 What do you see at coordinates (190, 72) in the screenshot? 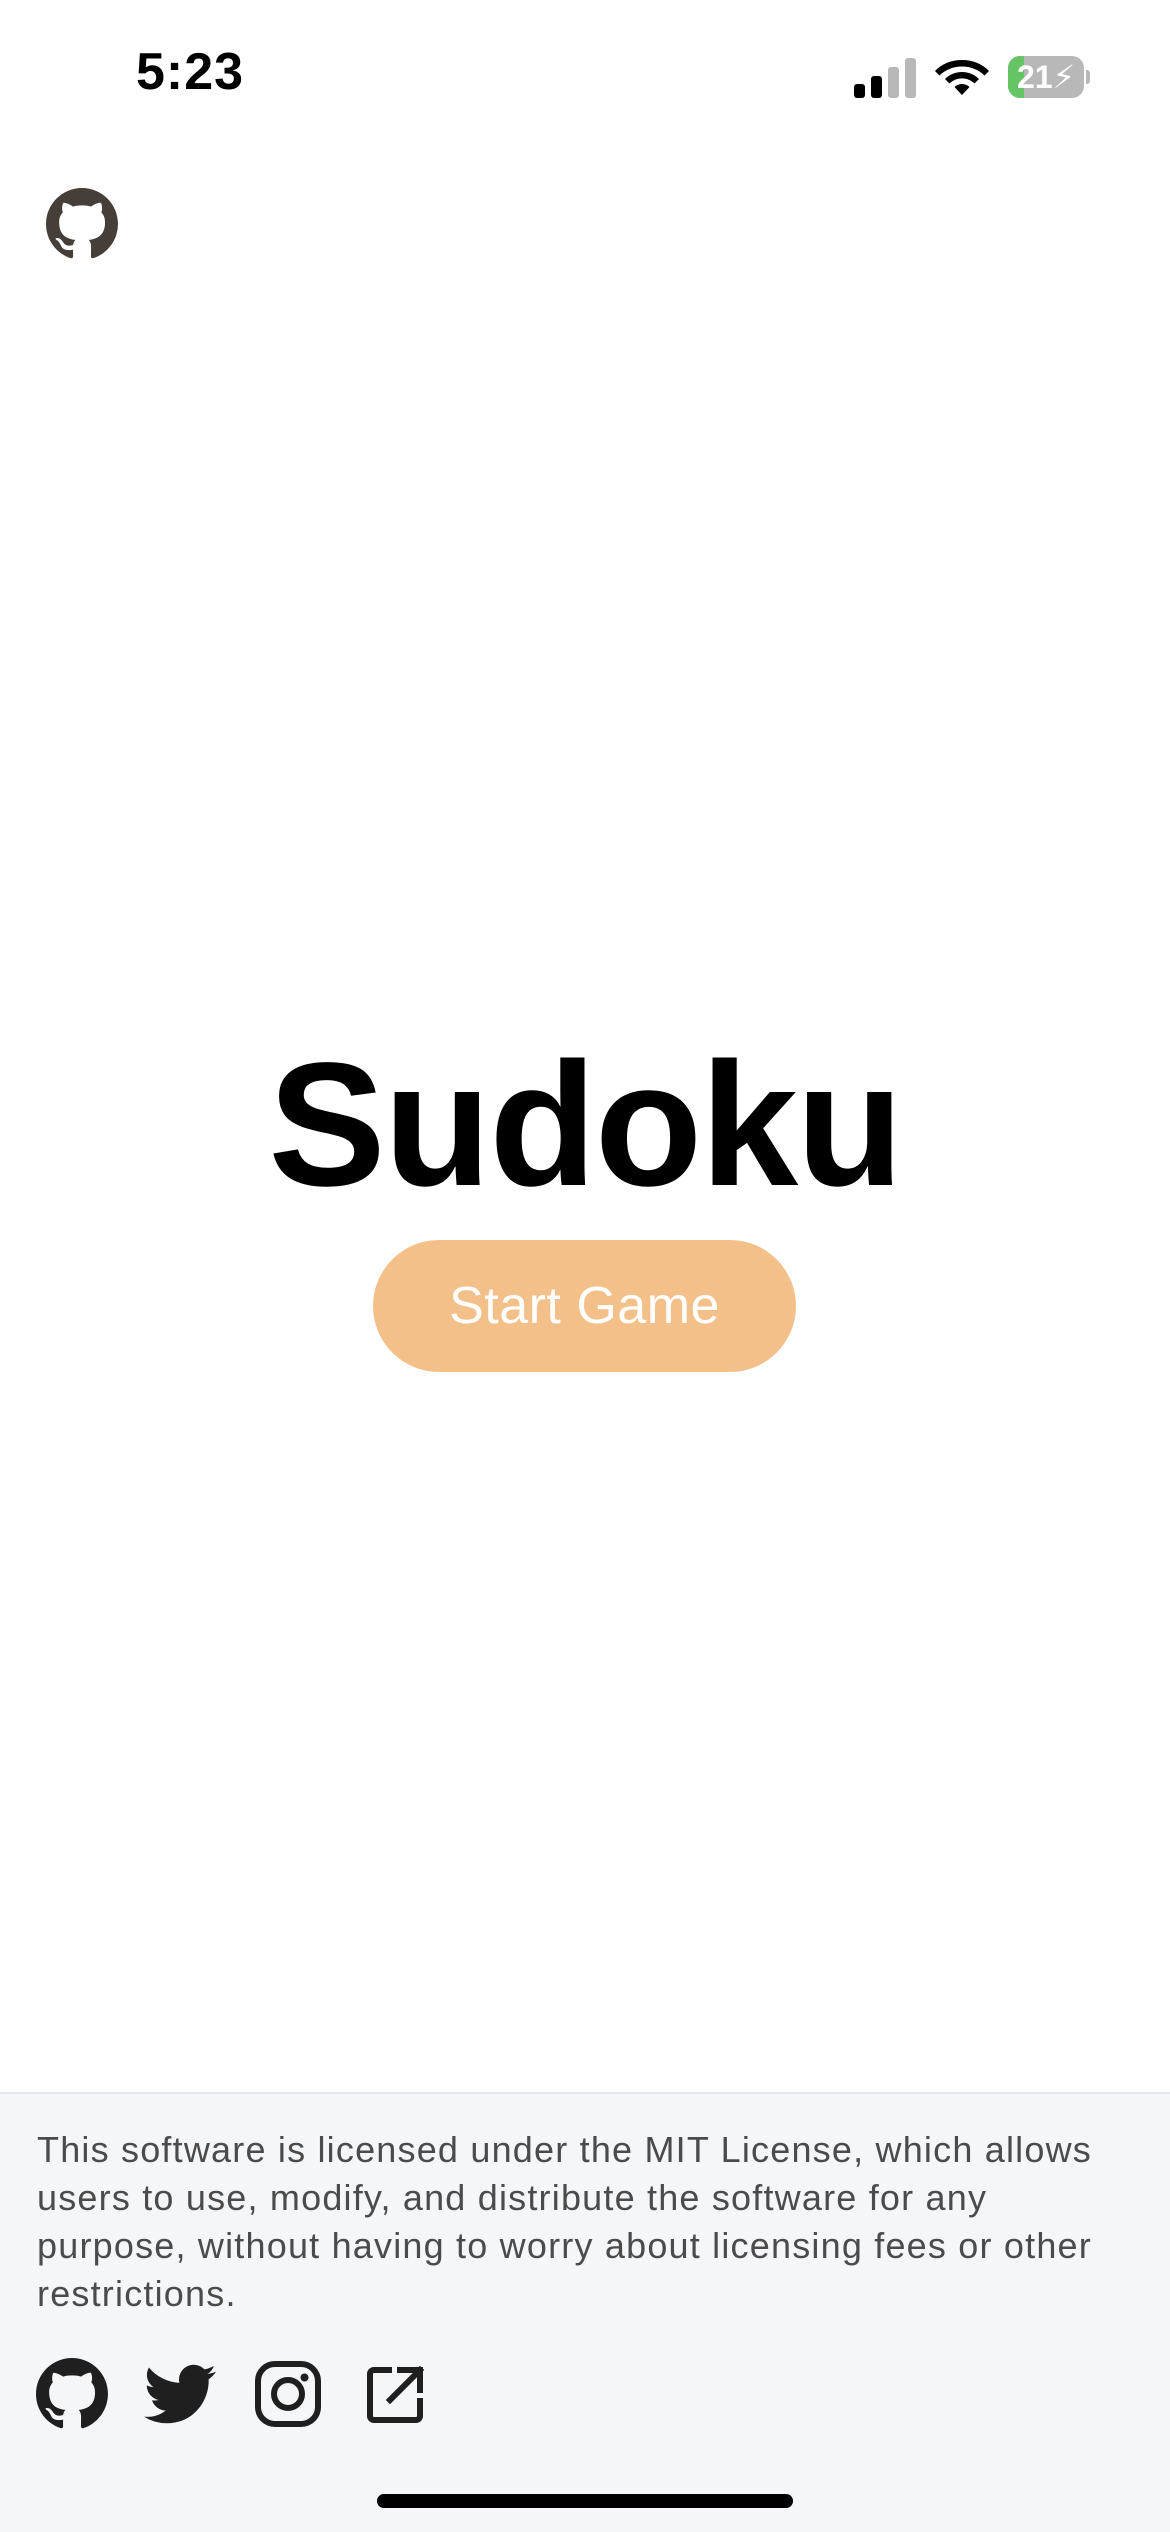
I see `status-time: 5:23` at bounding box center [190, 72].